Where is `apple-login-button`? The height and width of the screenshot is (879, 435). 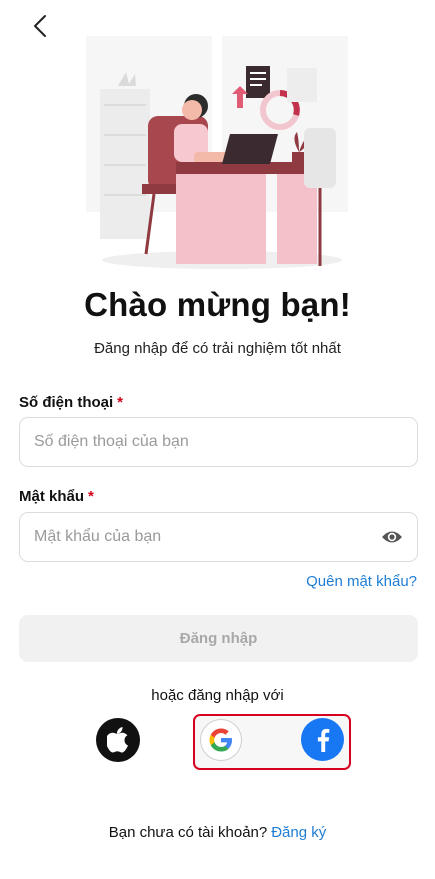
apple-login-button is located at coordinates (118, 740).